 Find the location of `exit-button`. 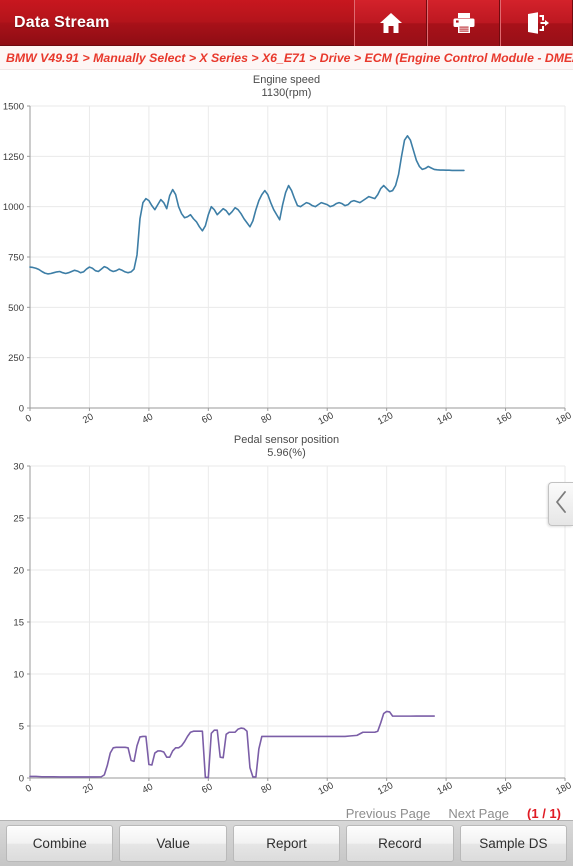

exit-button is located at coordinates (536, 23).